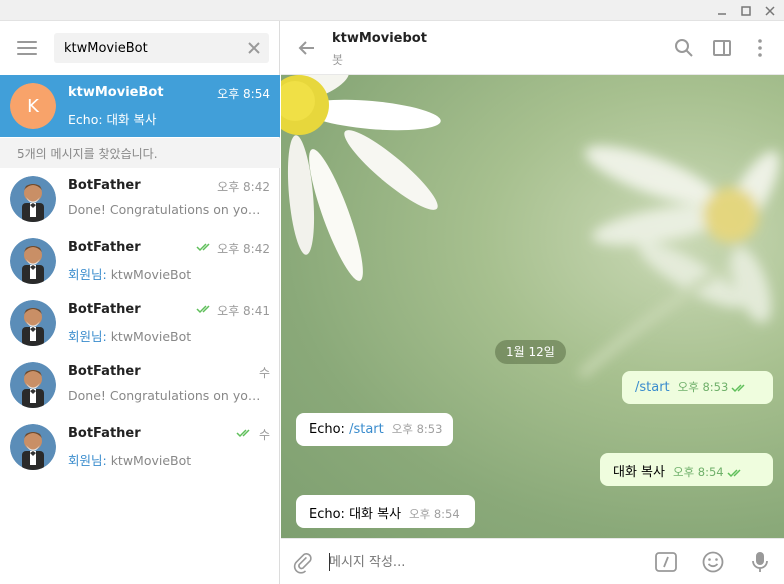 This screenshot has height=584, width=784. What do you see at coordinates (392, 10) in the screenshot?
I see `window-titlebar` at bounding box center [392, 10].